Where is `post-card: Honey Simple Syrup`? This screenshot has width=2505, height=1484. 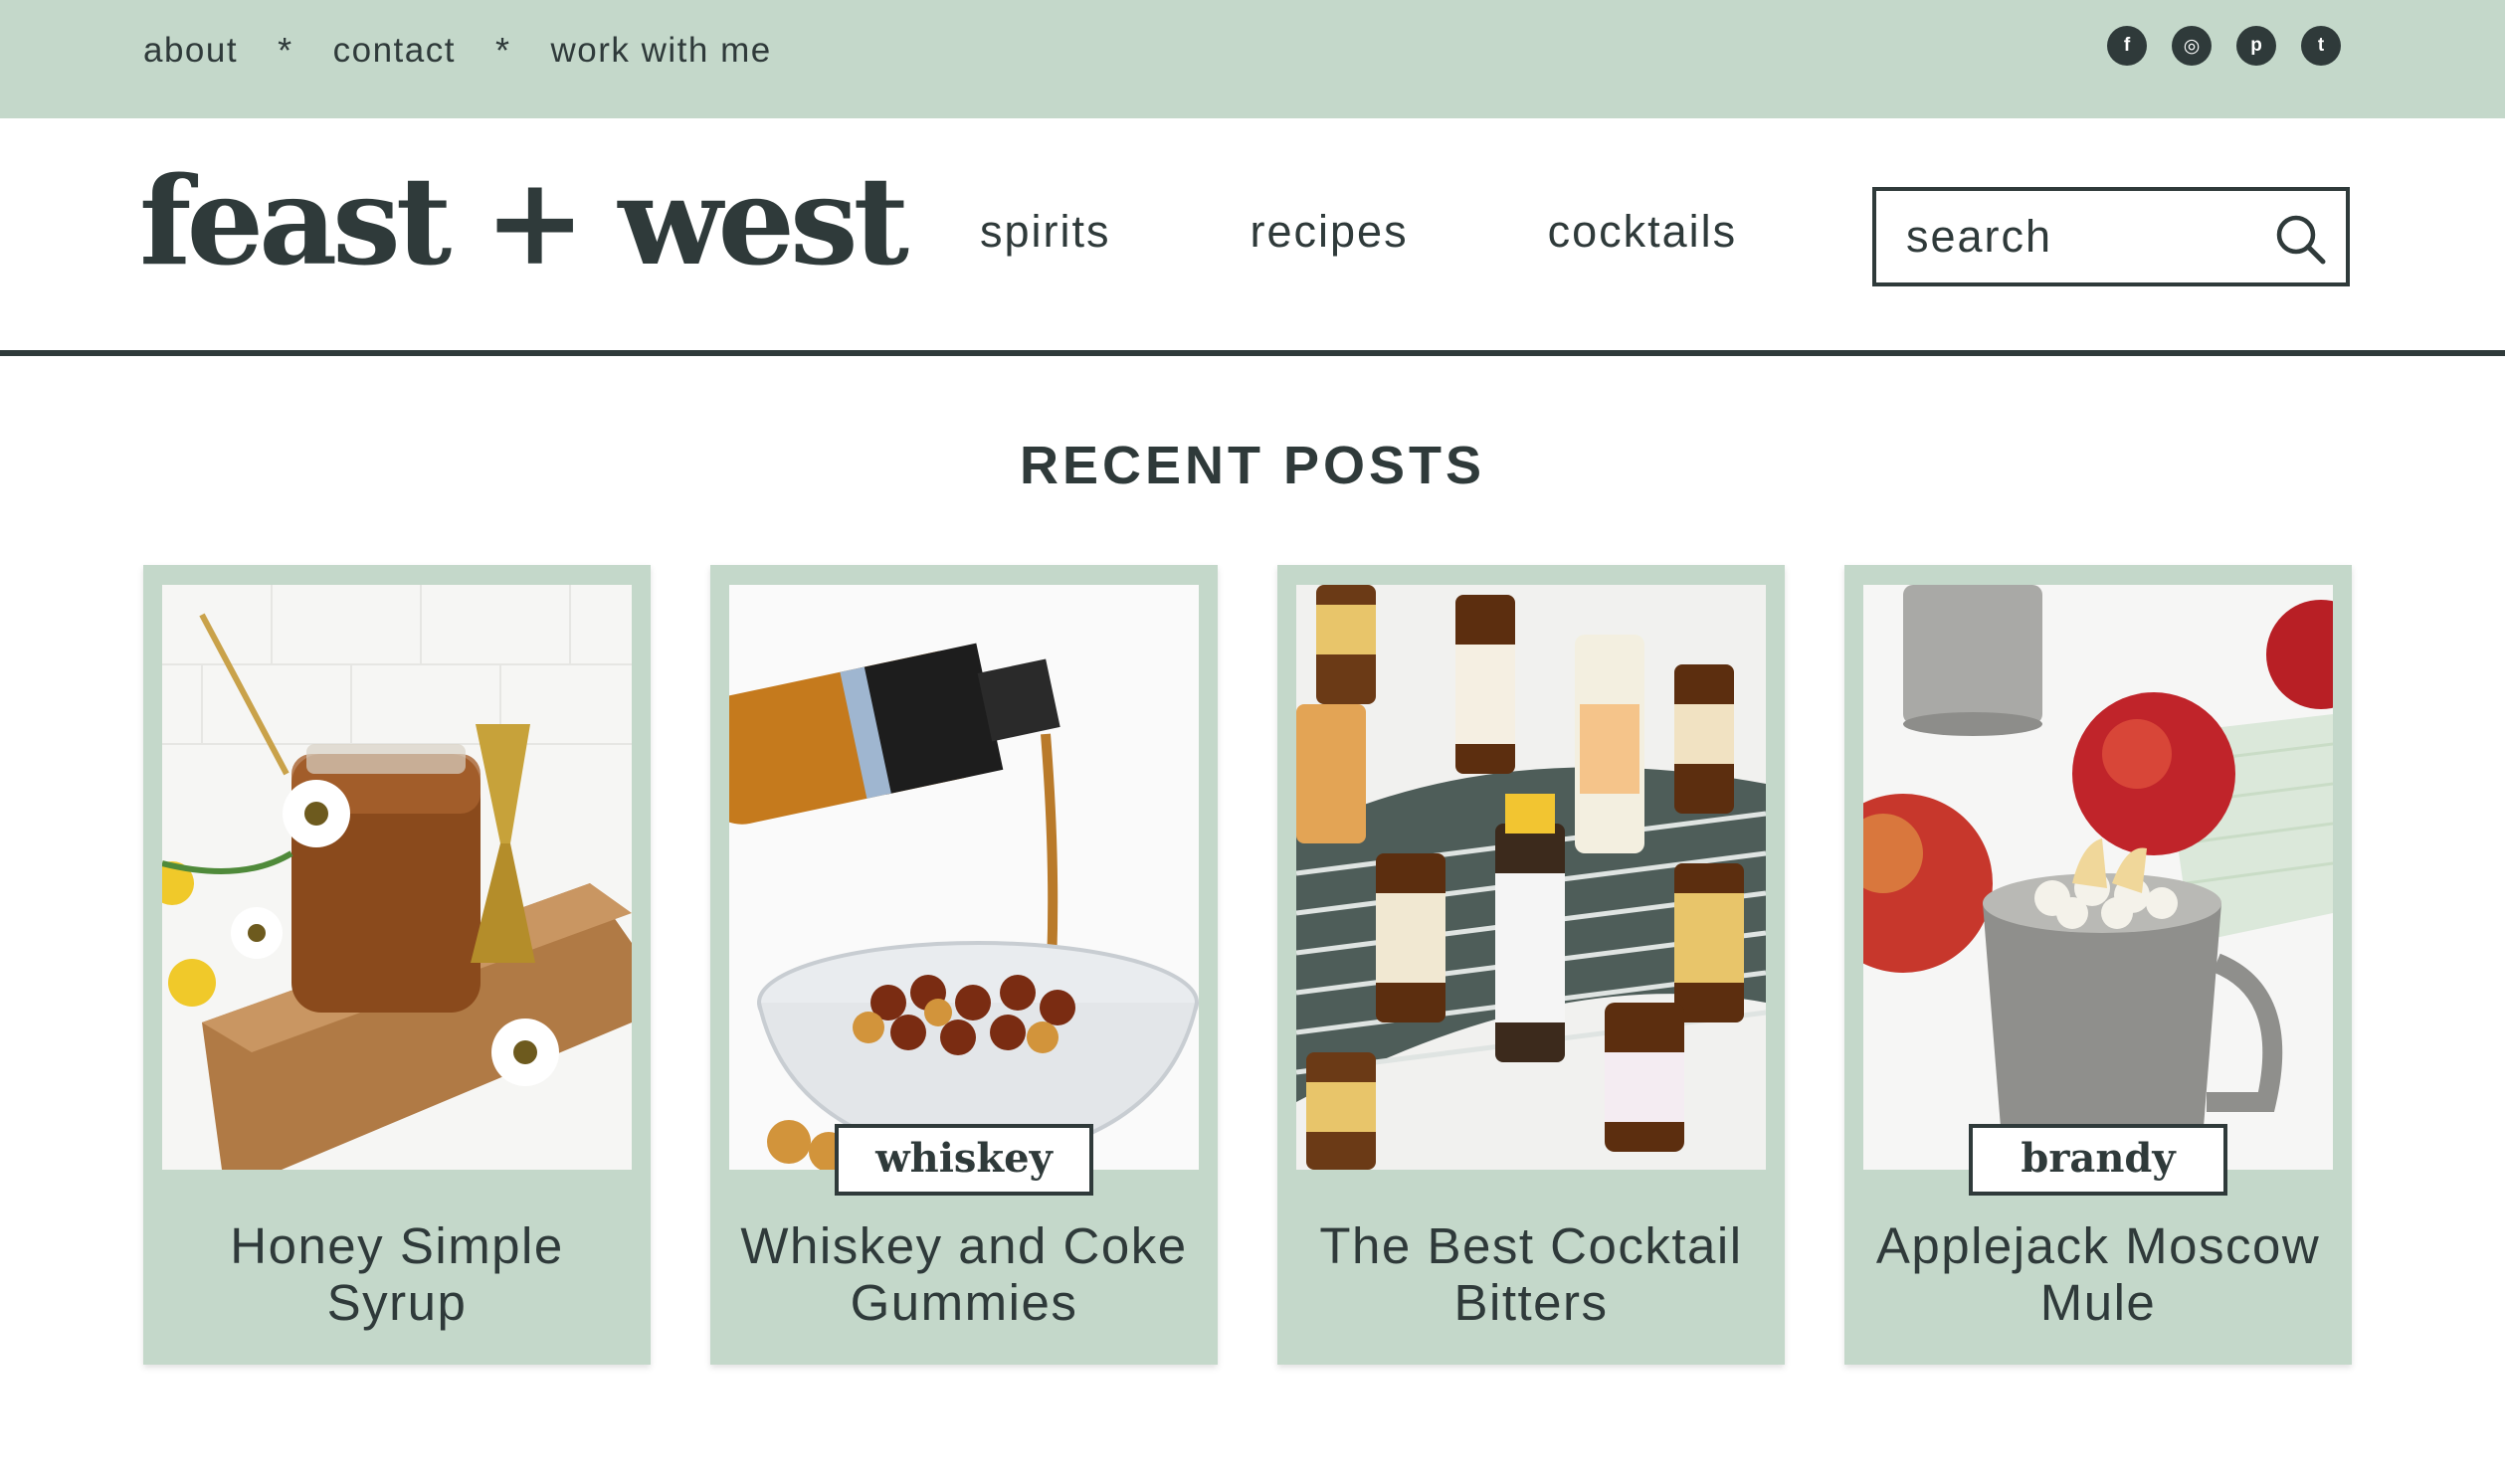
post-card: Honey Simple Syrup is located at coordinates (397, 965).